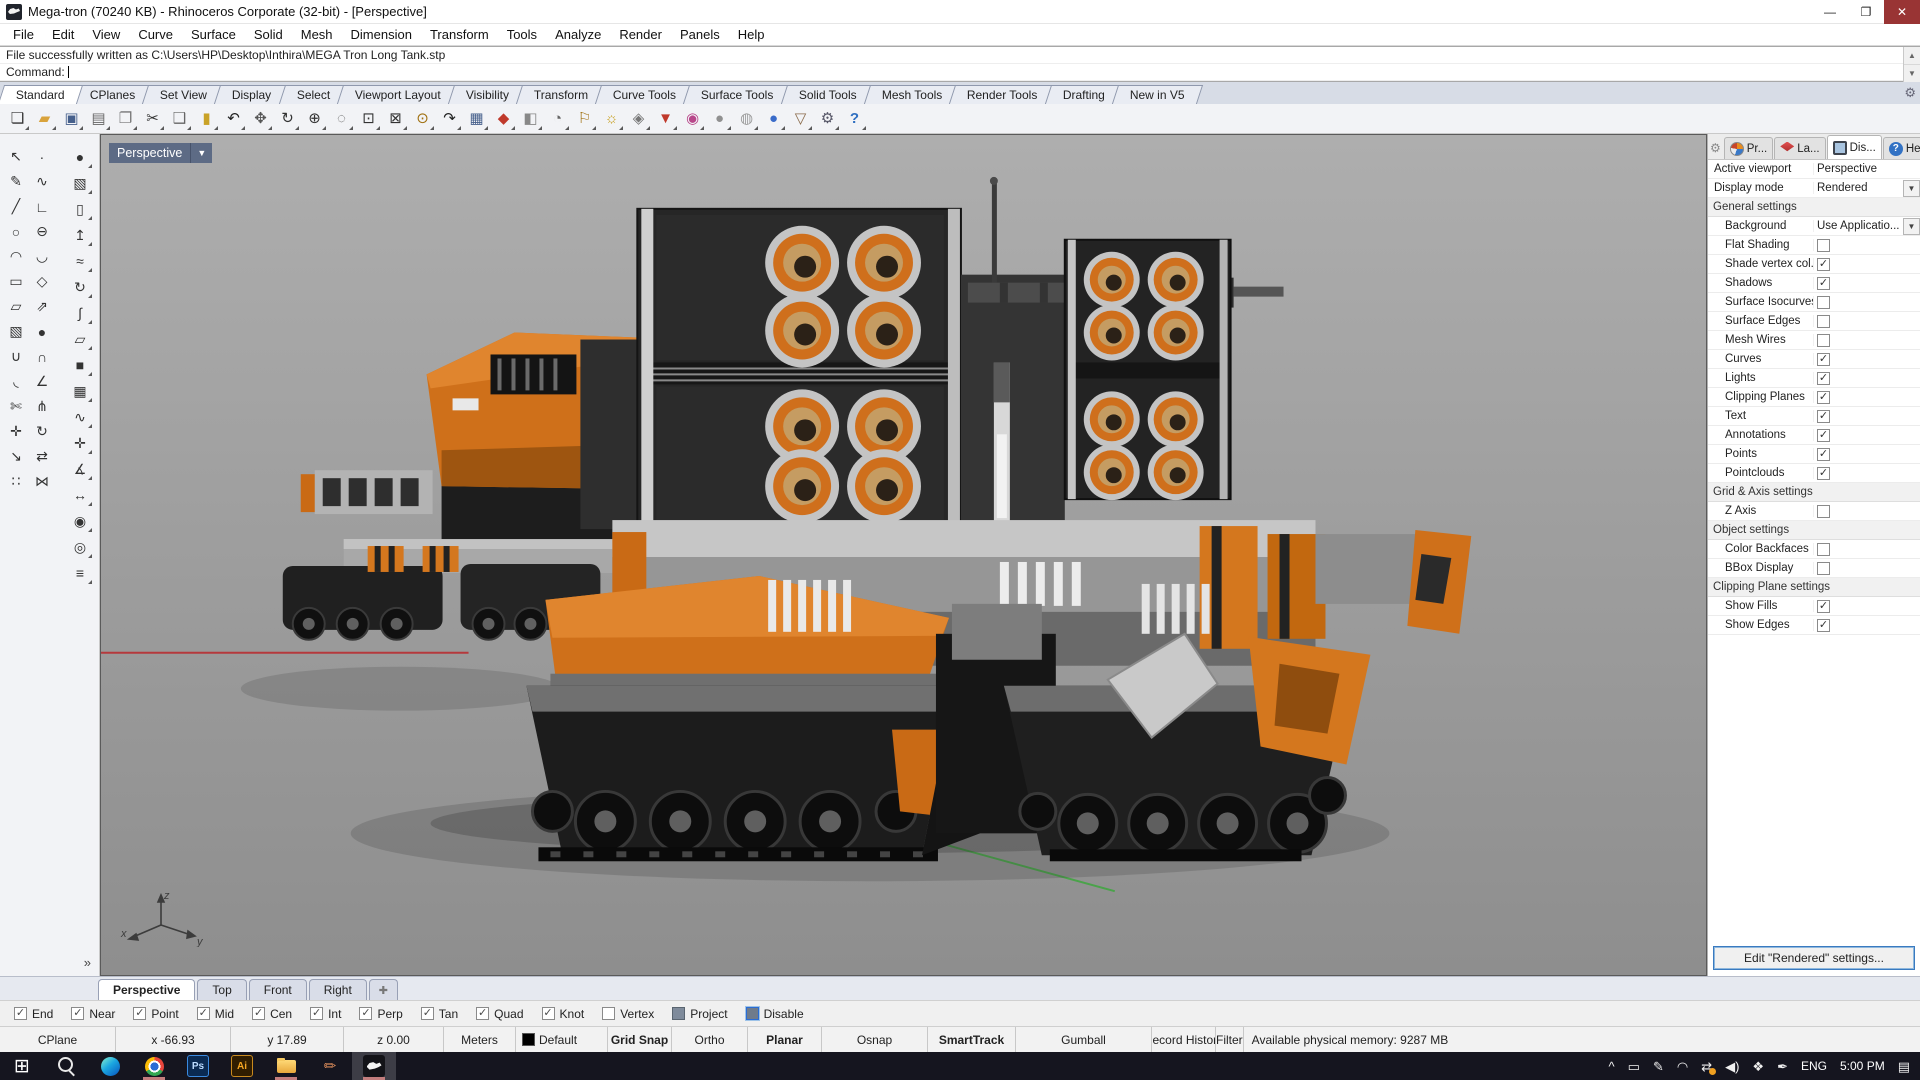  What do you see at coordinates (500, 1014) in the screenshot?
I see `osnap-quad: Quad` at bounding box center [500, 1014].